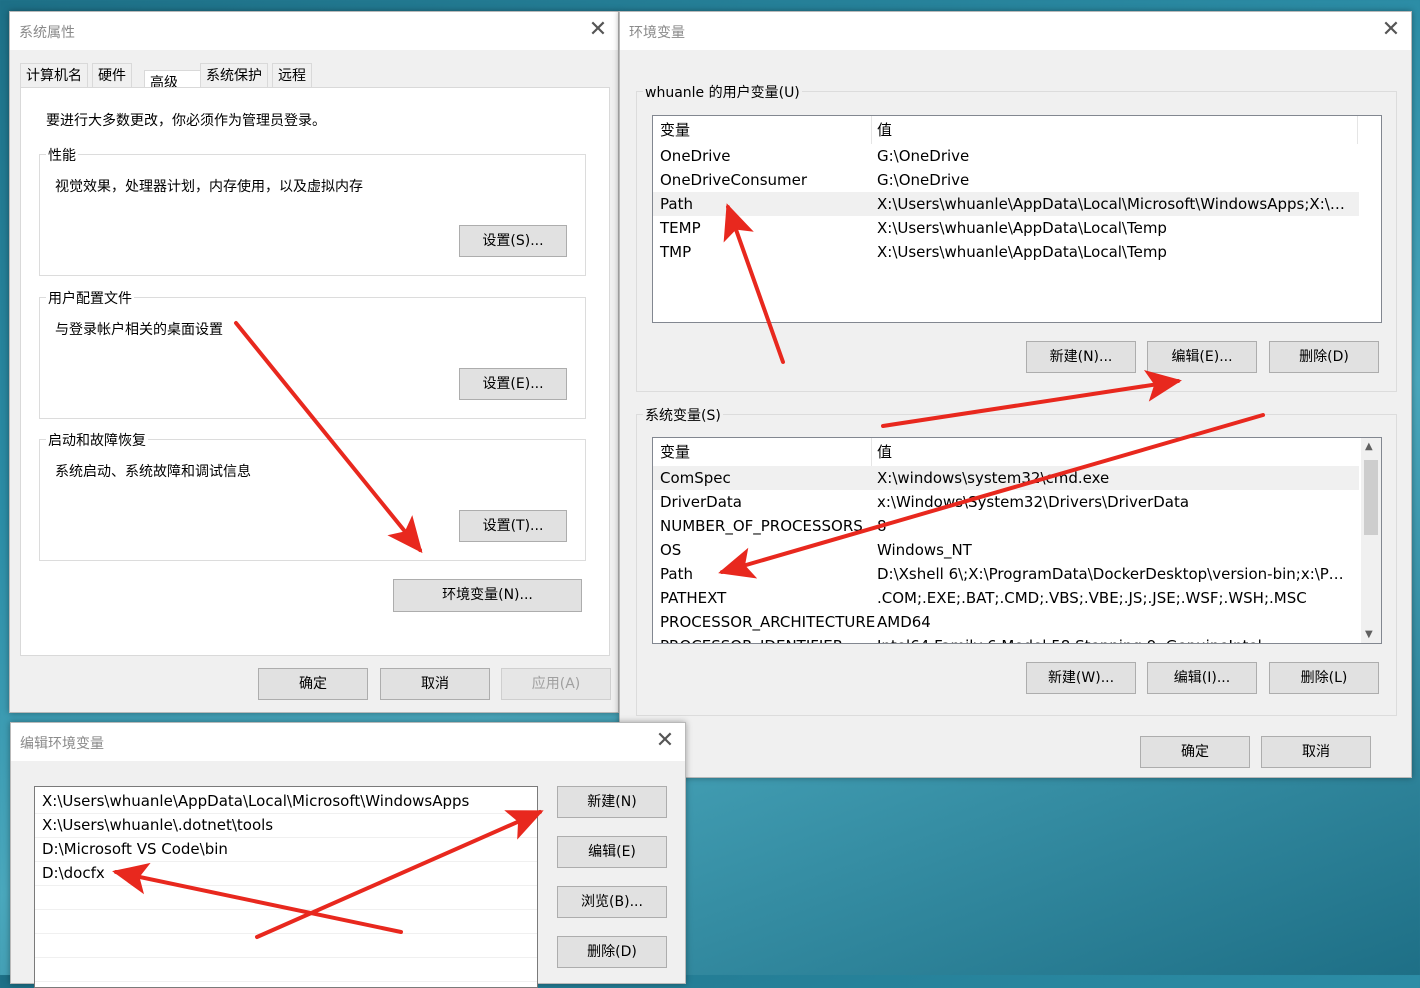 The width and height of the screenshot is (1420, 988). What do you see at coordinates (1017, 156) in the screenshot?
I see `table-row: OneDrive G:\OneDrive` at bounding box center [1017, 156].